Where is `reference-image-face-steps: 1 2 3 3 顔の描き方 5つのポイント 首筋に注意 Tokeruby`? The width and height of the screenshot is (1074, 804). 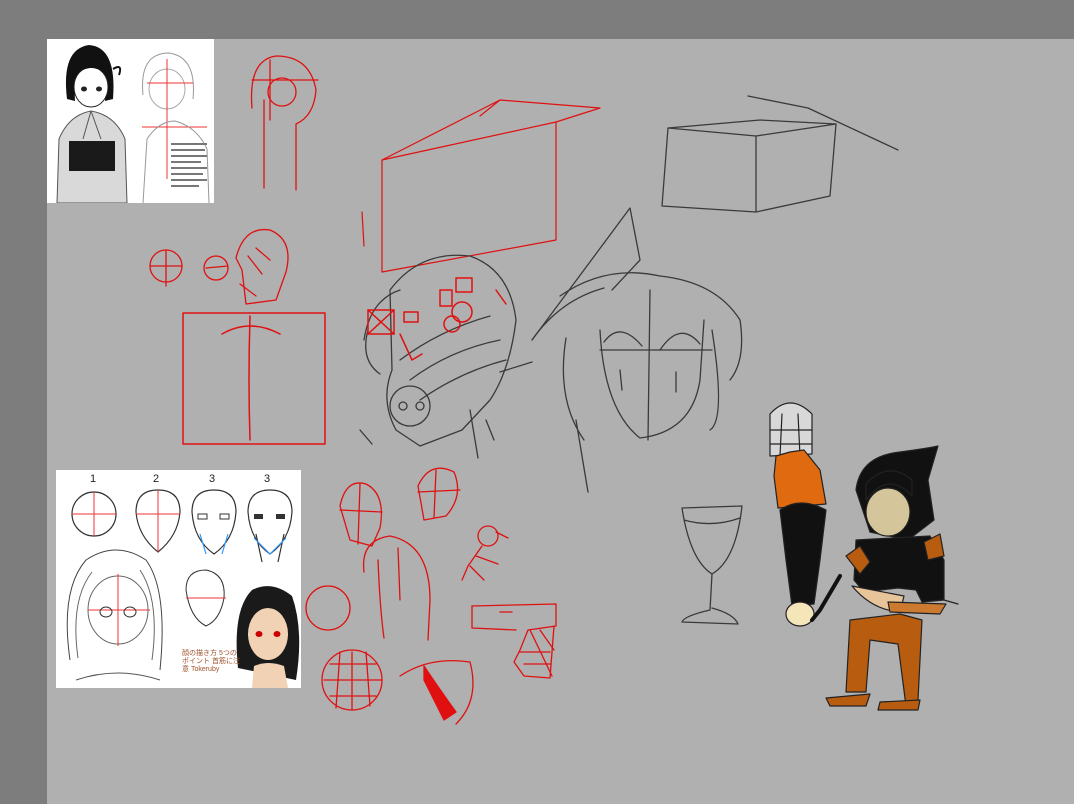
reference-image-face-steps: 1 2 3 3 顔の描き方 5つのポイント 首筋に注意 Tokeruby is located at coordinates (178, 579).